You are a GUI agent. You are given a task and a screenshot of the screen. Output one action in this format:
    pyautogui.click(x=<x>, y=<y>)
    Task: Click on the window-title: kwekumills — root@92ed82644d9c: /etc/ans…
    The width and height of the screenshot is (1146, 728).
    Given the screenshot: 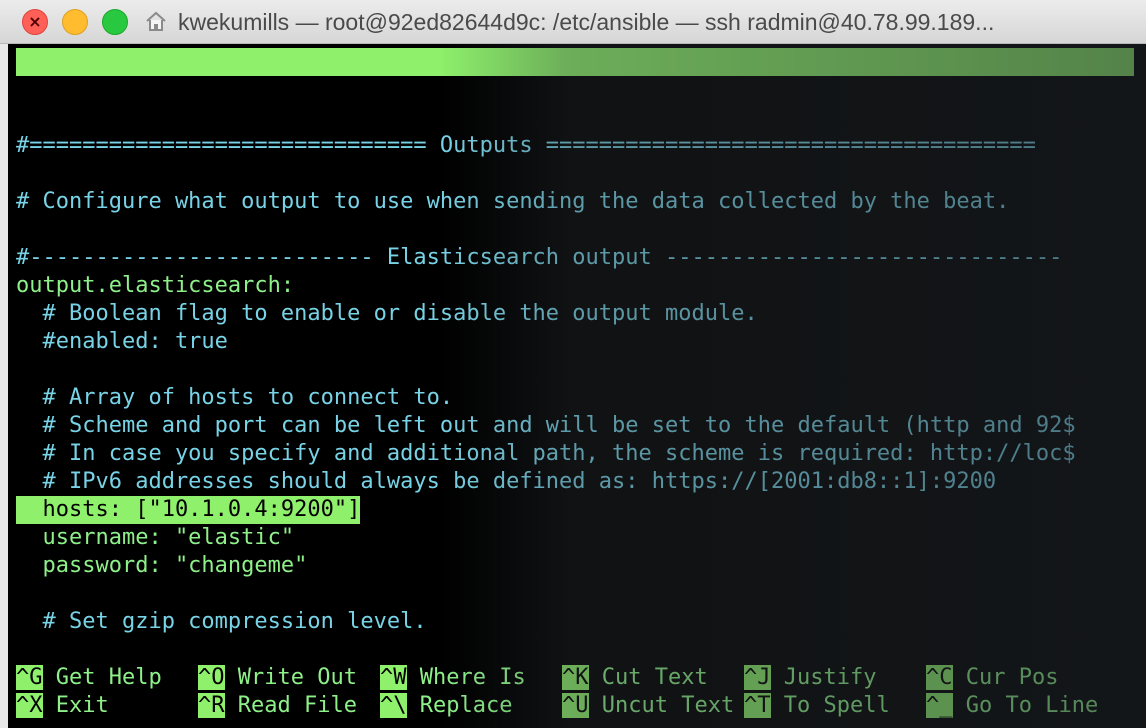 What is the action you would take?
    pyautogui.click(x=586, y=22)
    